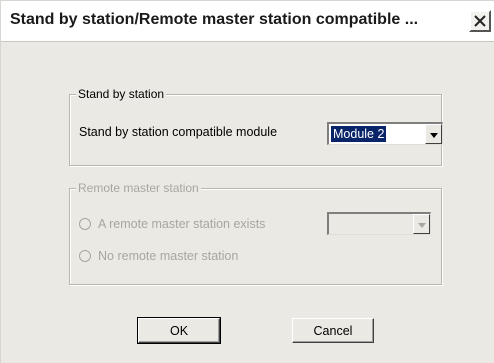 Image resolution: width=494 pixels, height=363 pixels. What do you see at coordinates (182, 224) in the screenshot?
I see `radio-remote-exists-label: A remote master station exists` at bounding box center [182, 224].